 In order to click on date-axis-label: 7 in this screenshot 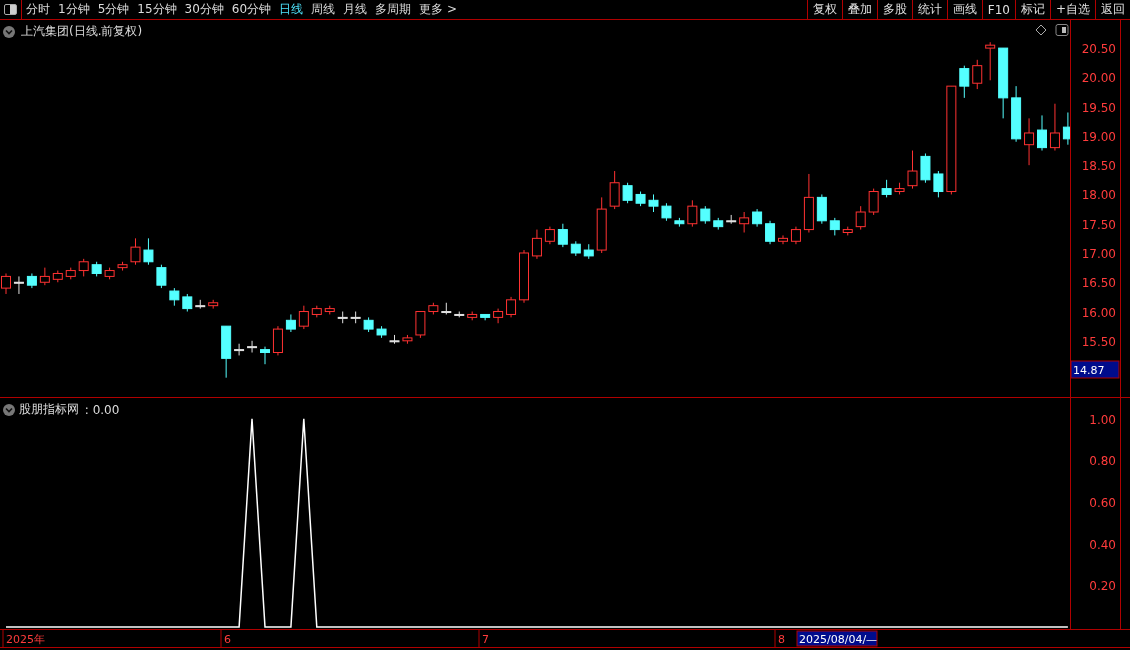, I will do `click(485, 639)`.